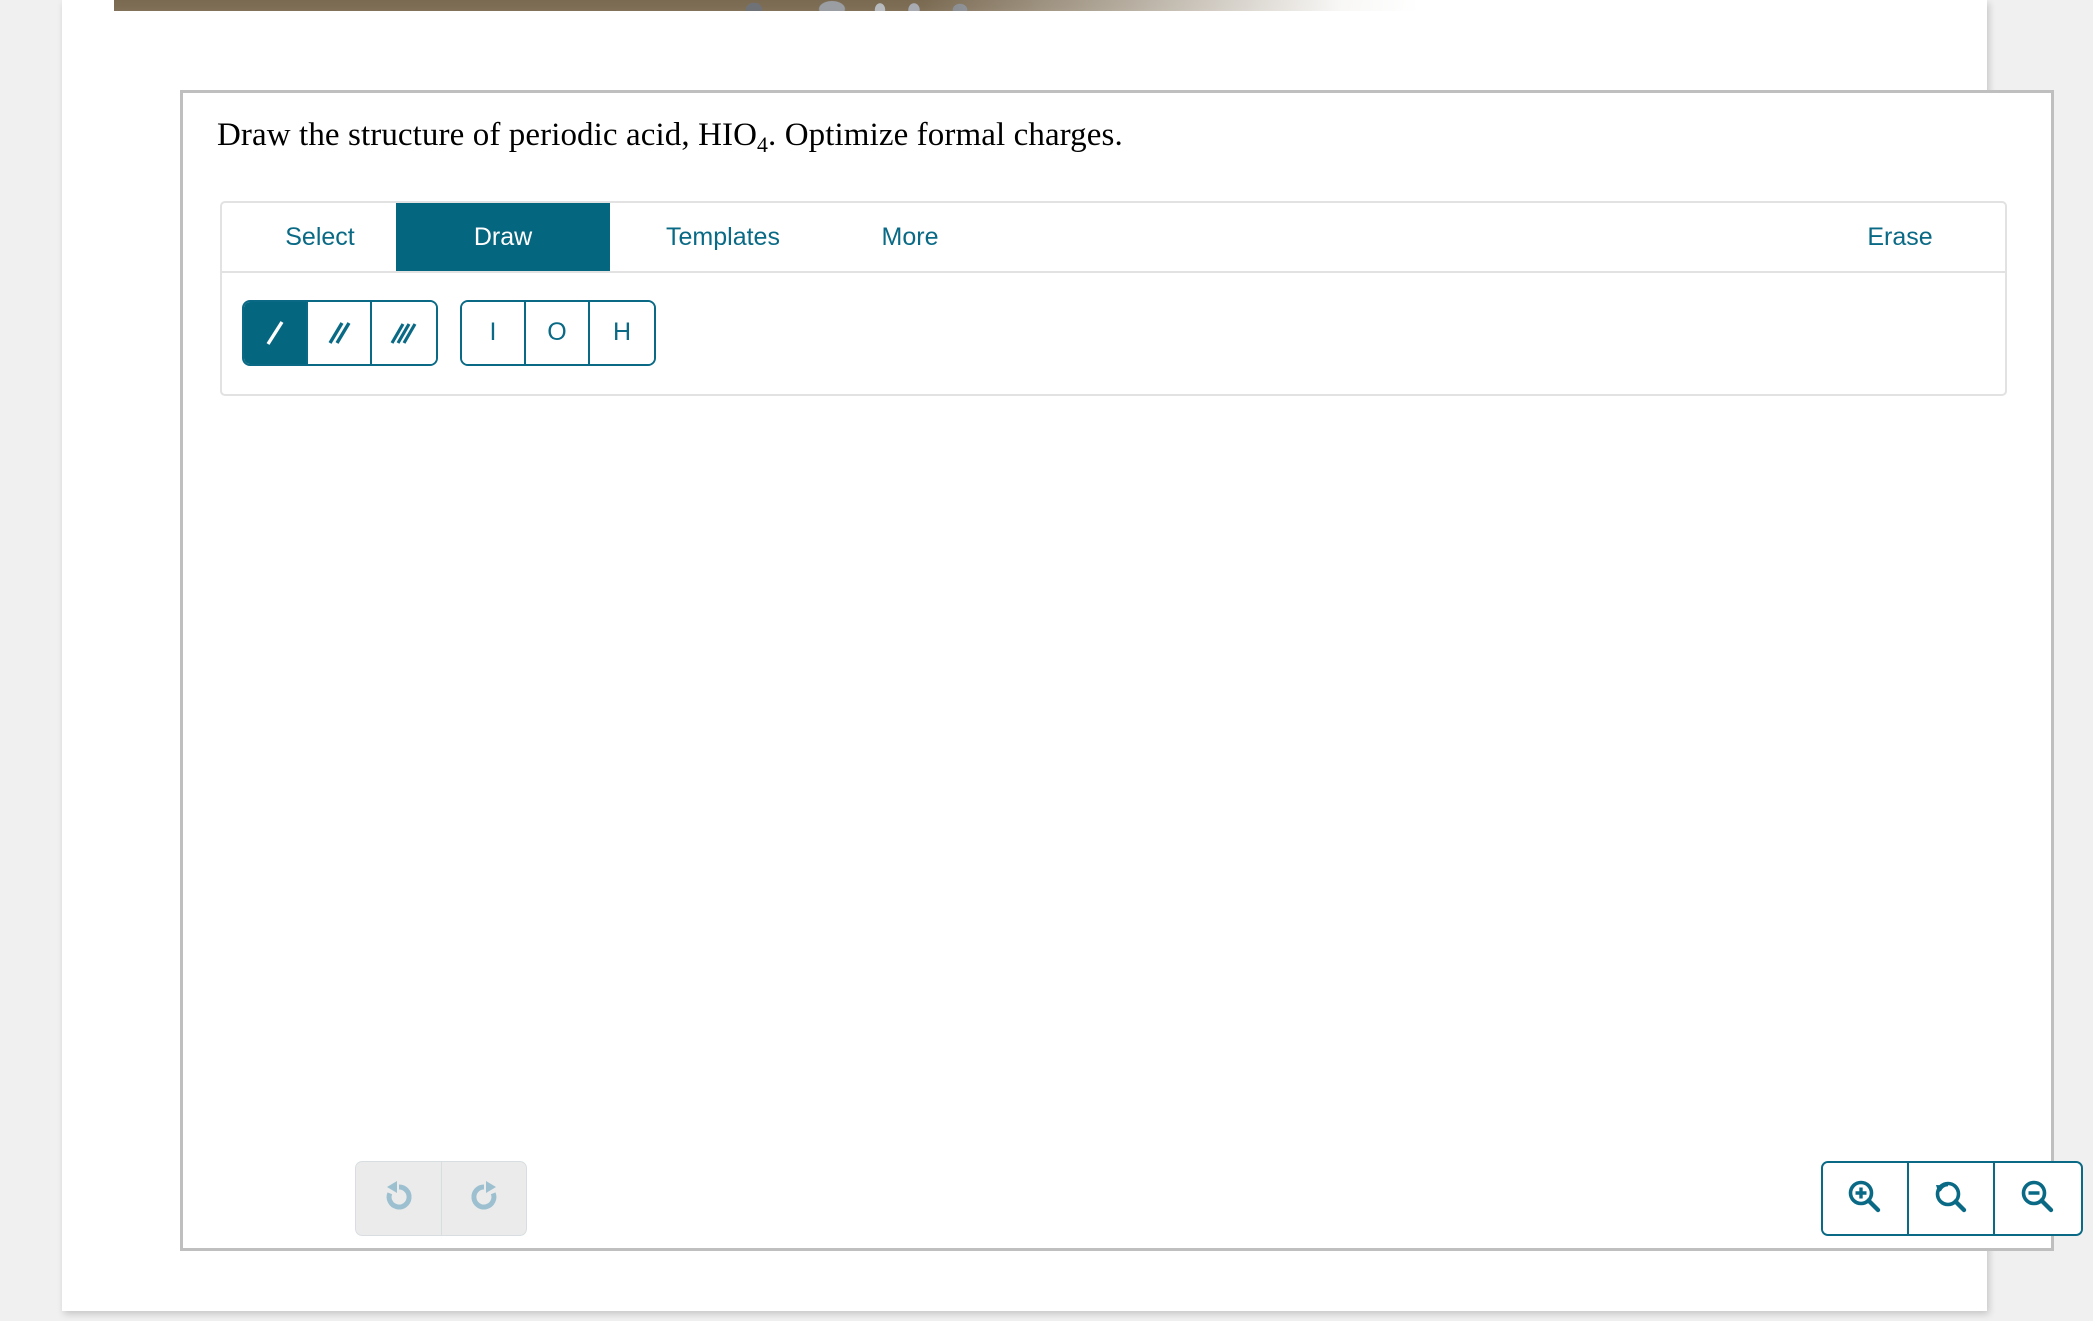  I want to click on element-button-o: O, so click(558, 332).